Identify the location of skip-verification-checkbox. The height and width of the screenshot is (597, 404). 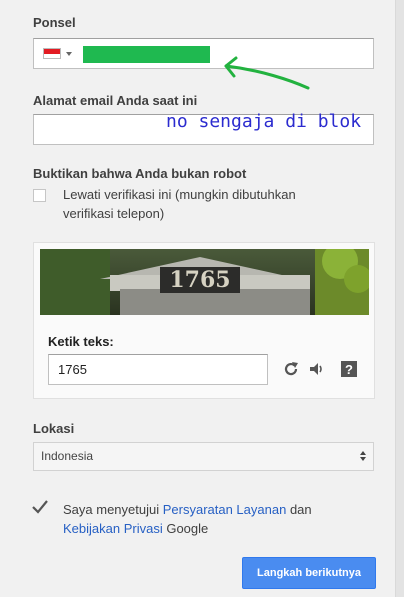
(39, 195).